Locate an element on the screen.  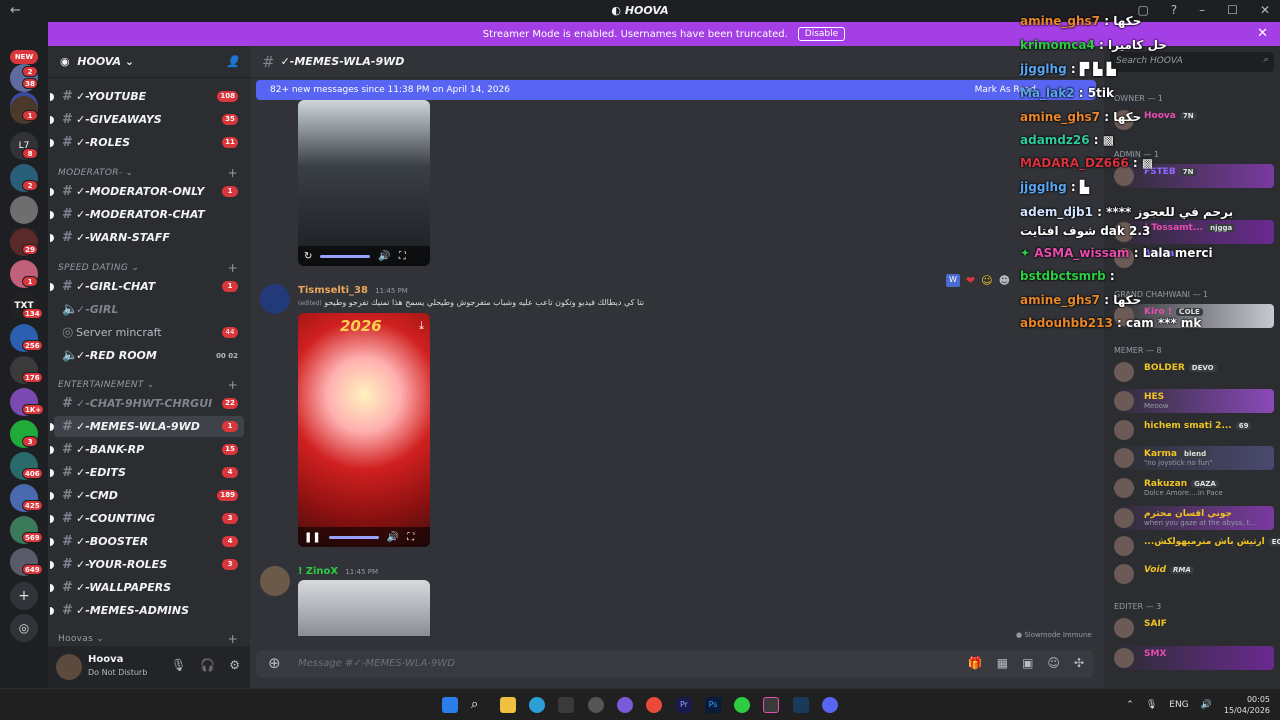
add-server-icon: + is located at coordinates (24, 596).